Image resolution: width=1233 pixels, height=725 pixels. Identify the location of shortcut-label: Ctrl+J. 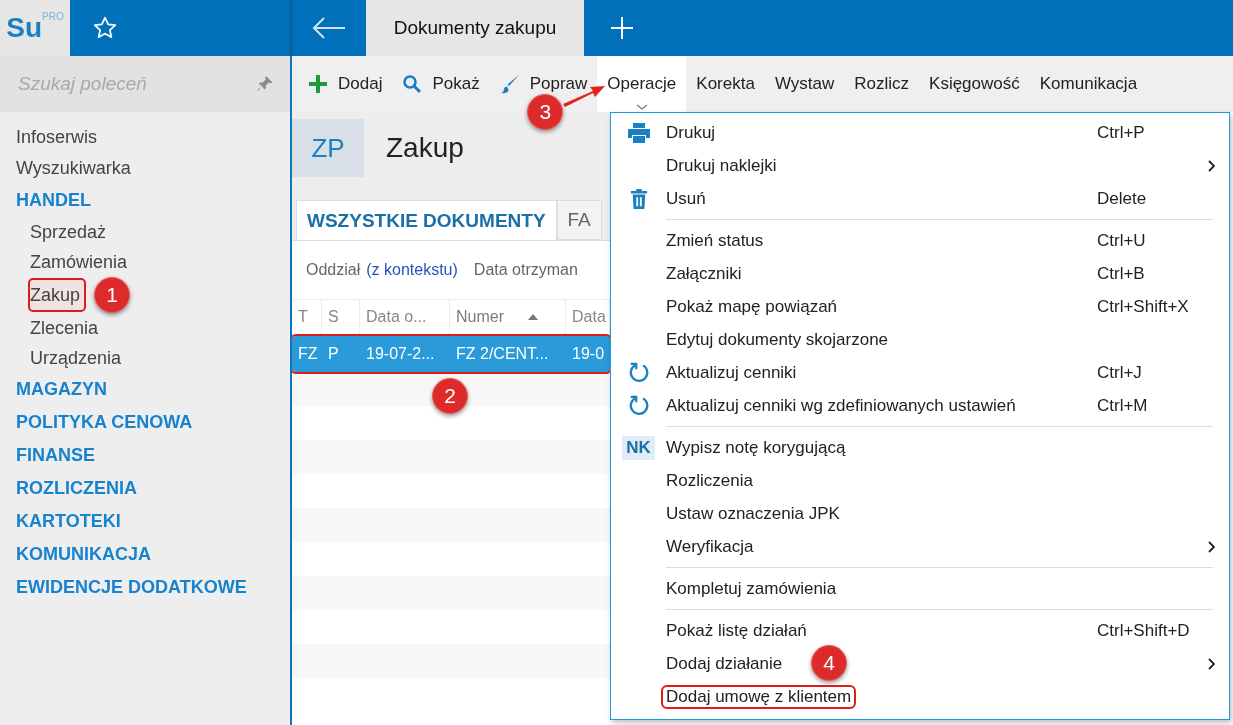
(1119, 372).